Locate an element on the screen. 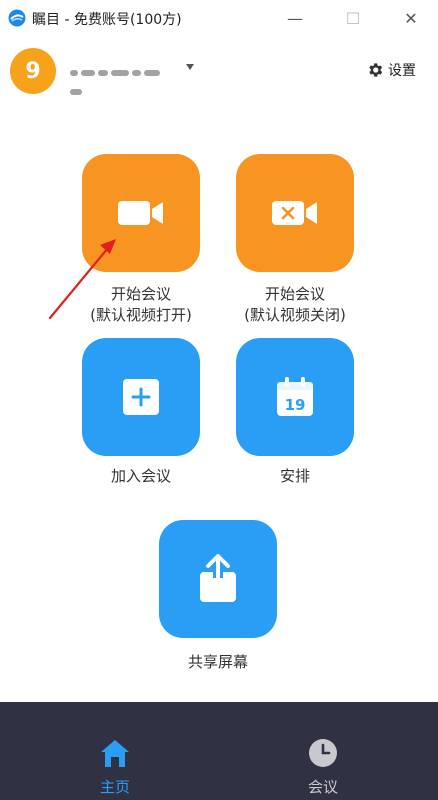 The image size is (438, 800). nav-item-meetings: 会议 is located at coordinates (323, 751).